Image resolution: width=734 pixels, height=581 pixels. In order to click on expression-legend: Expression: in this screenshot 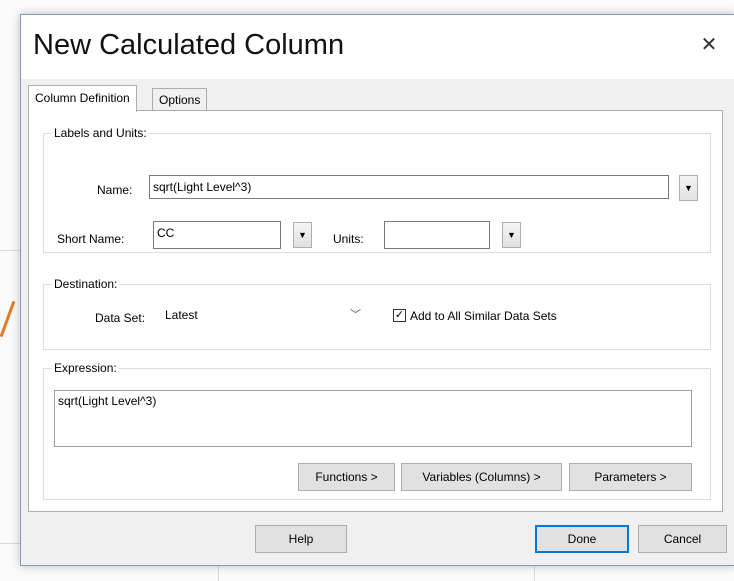, I will do `click(85, 368)`.